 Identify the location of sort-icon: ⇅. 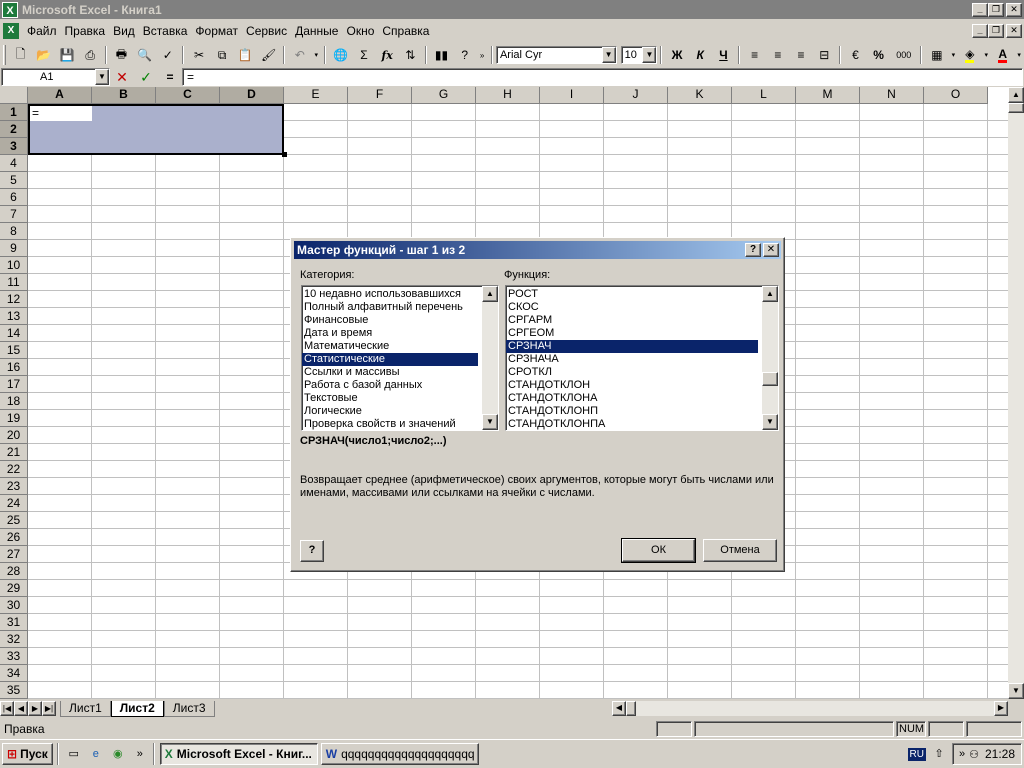
(410, 55).